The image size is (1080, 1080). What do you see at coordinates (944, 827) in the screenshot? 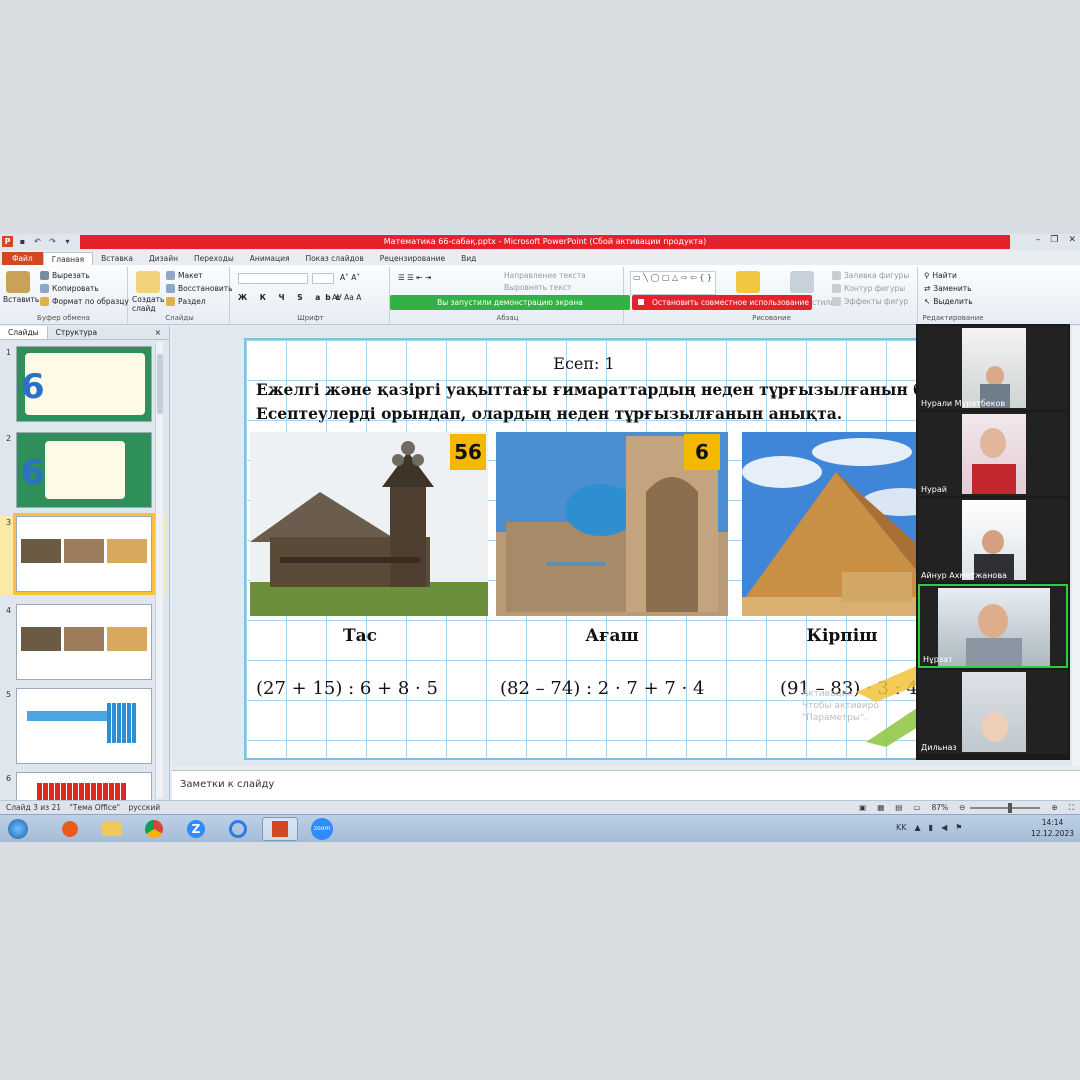
I see `volume-icon: ◀` at bounding box center [944, 827].